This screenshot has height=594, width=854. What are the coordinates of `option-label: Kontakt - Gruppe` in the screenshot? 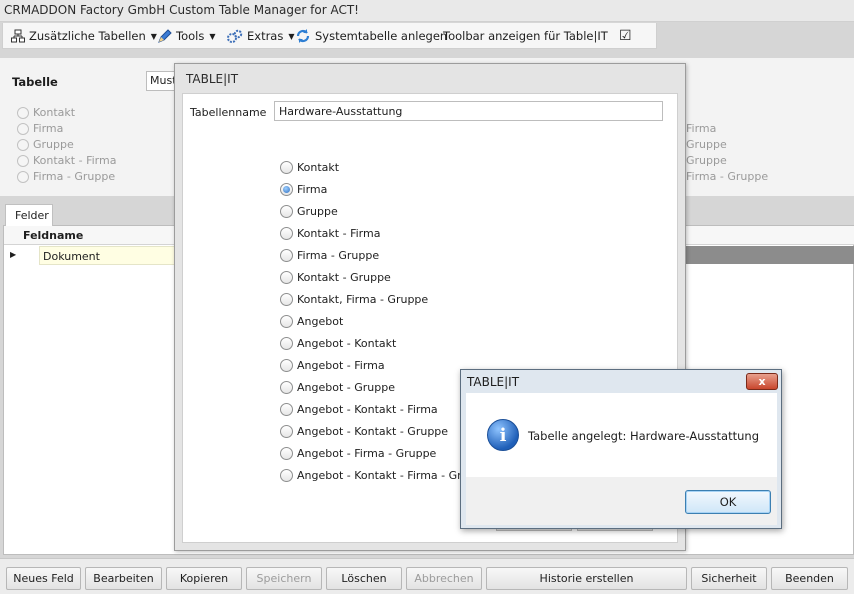 It's located at (344, 277).